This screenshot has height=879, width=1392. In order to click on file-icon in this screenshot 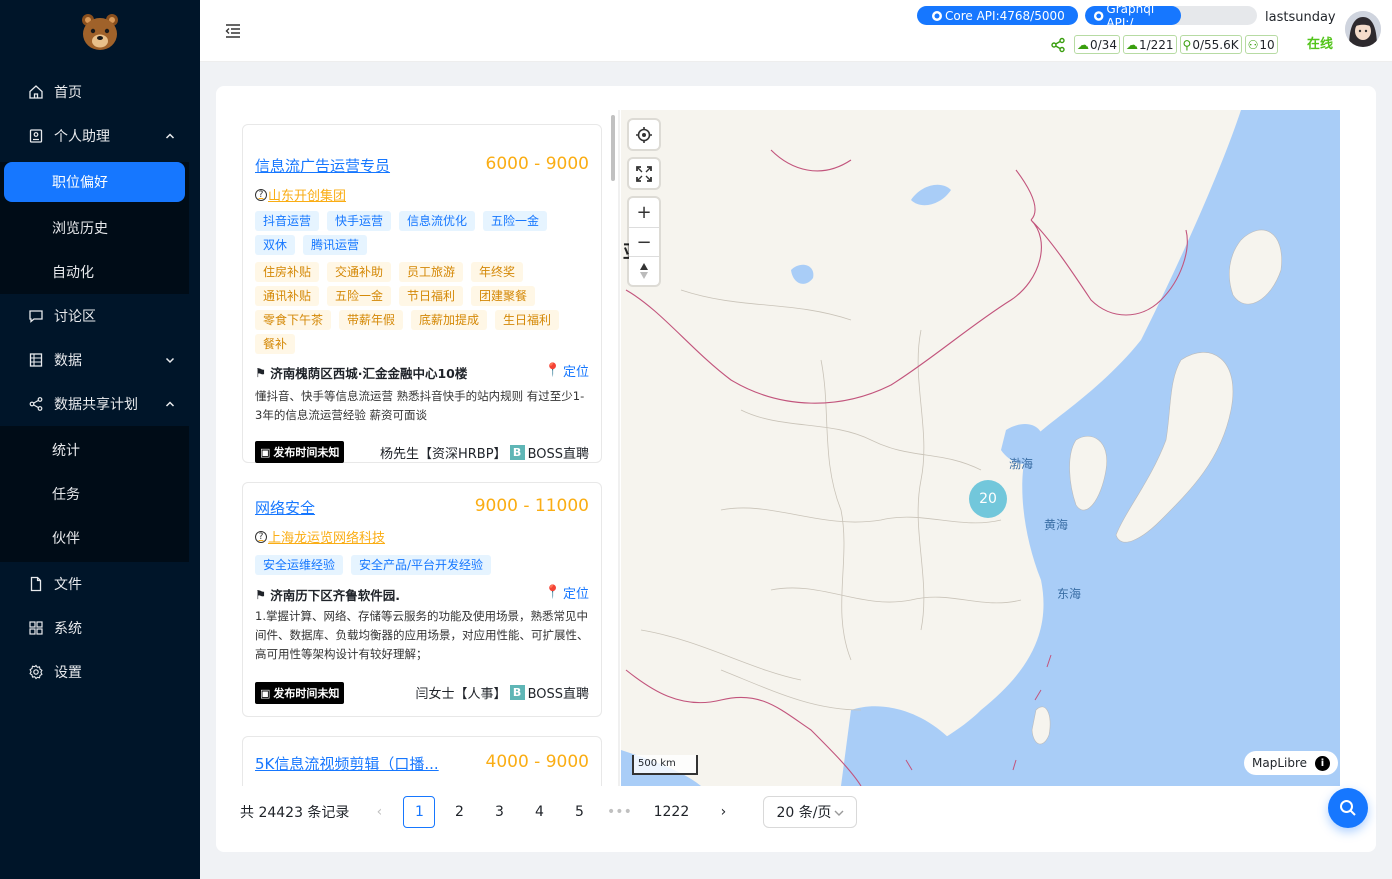, I will do `click(36, 584)`.